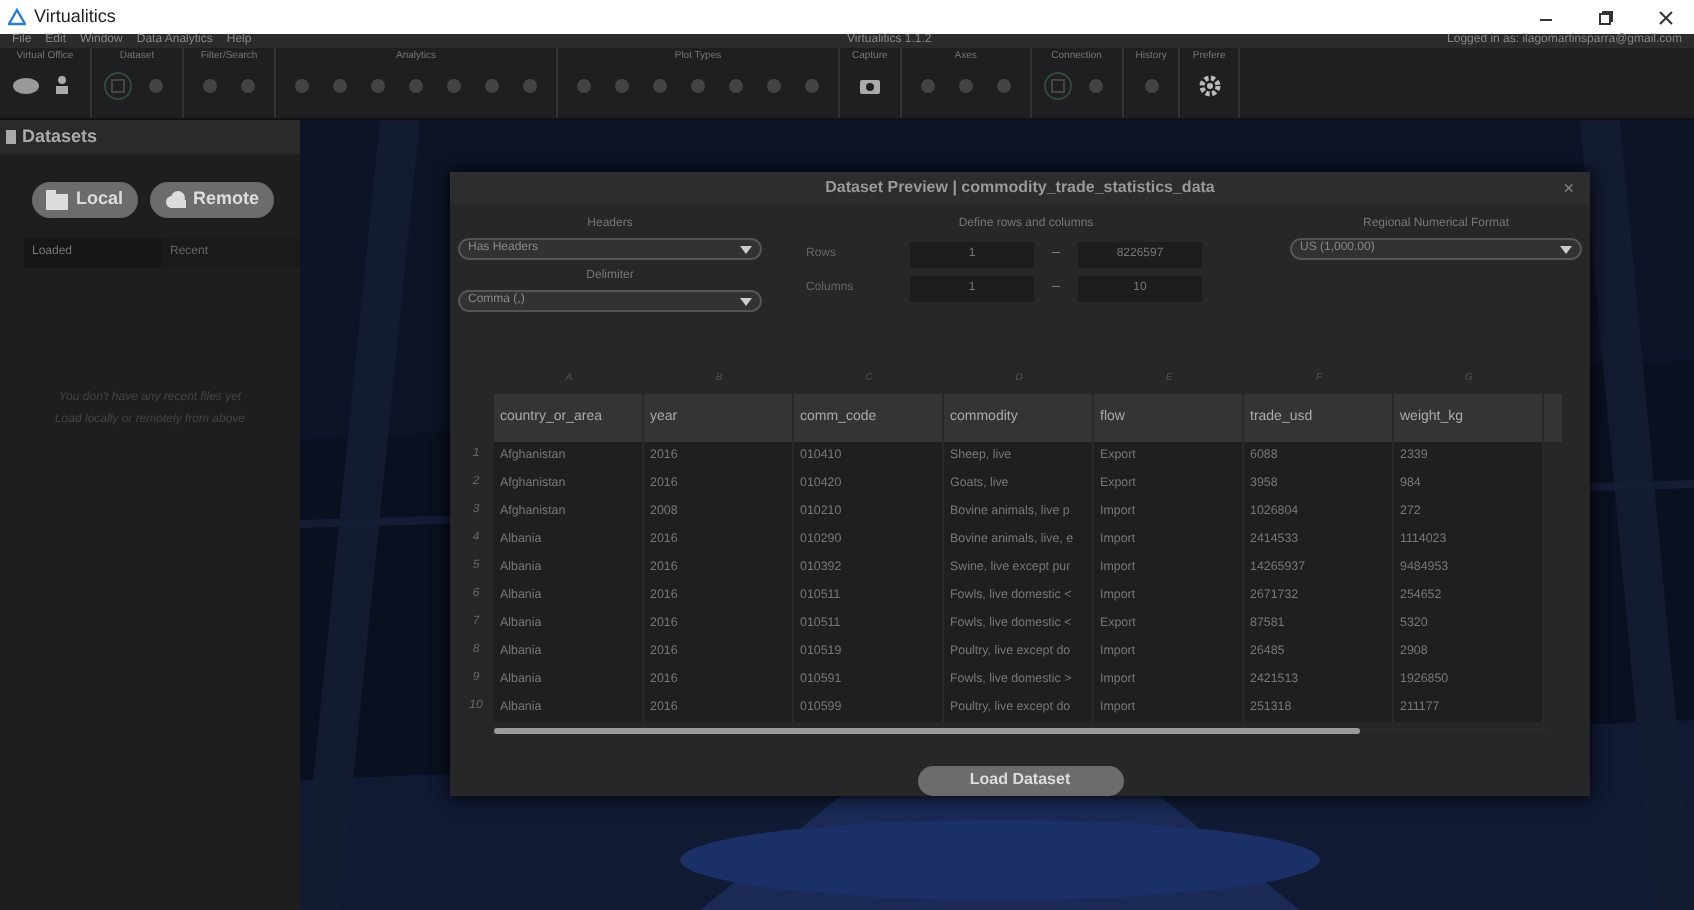  Describe the element at coordinates (75, 16) in the screenshot. I see `window-title: Virtualitics` at that location.